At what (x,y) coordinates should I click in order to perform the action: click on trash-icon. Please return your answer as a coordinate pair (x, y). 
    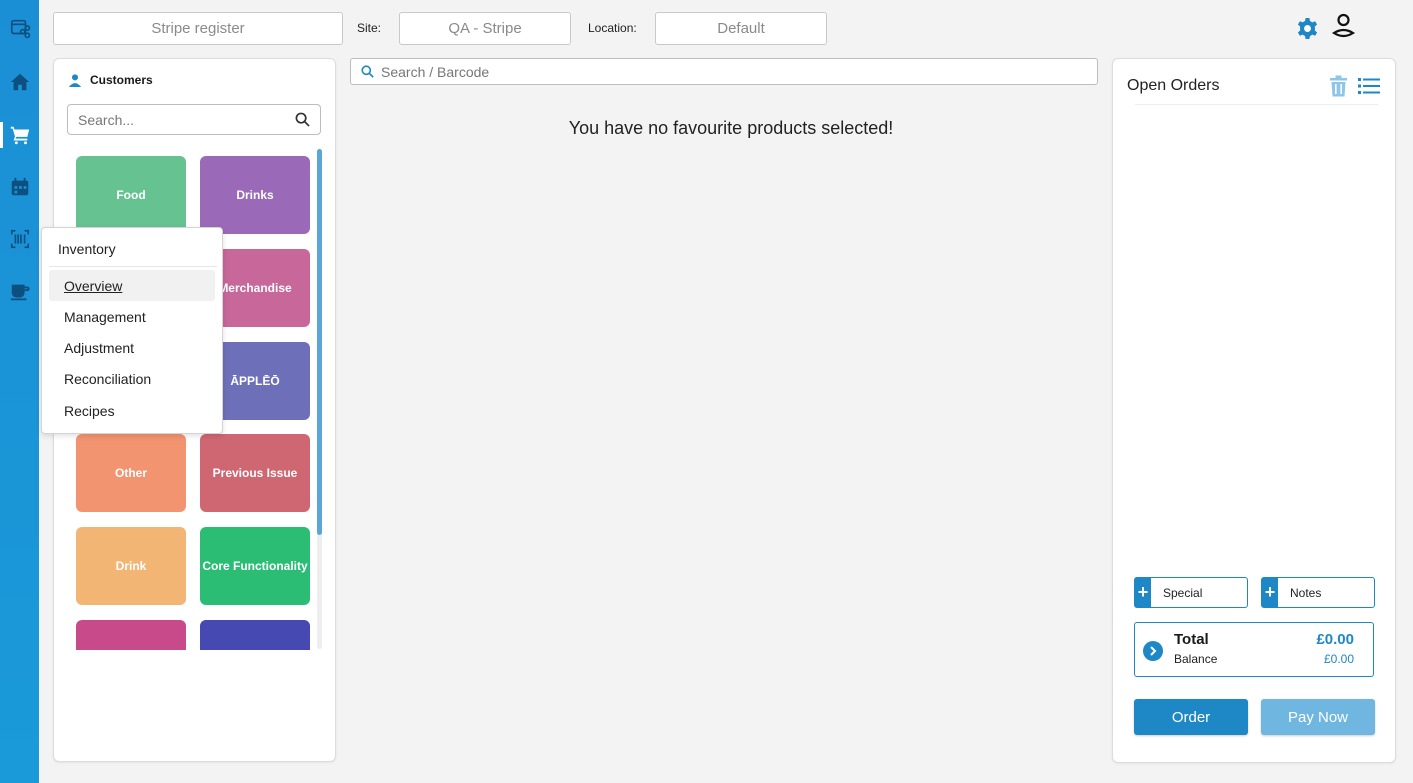
    Looking at the image, I should click on (1338, 86).